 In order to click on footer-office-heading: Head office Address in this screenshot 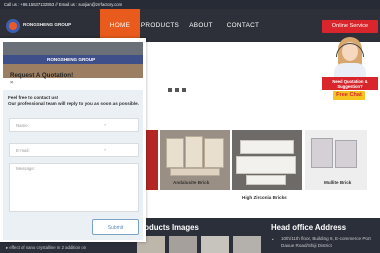, I will do `click(309, 227)`.